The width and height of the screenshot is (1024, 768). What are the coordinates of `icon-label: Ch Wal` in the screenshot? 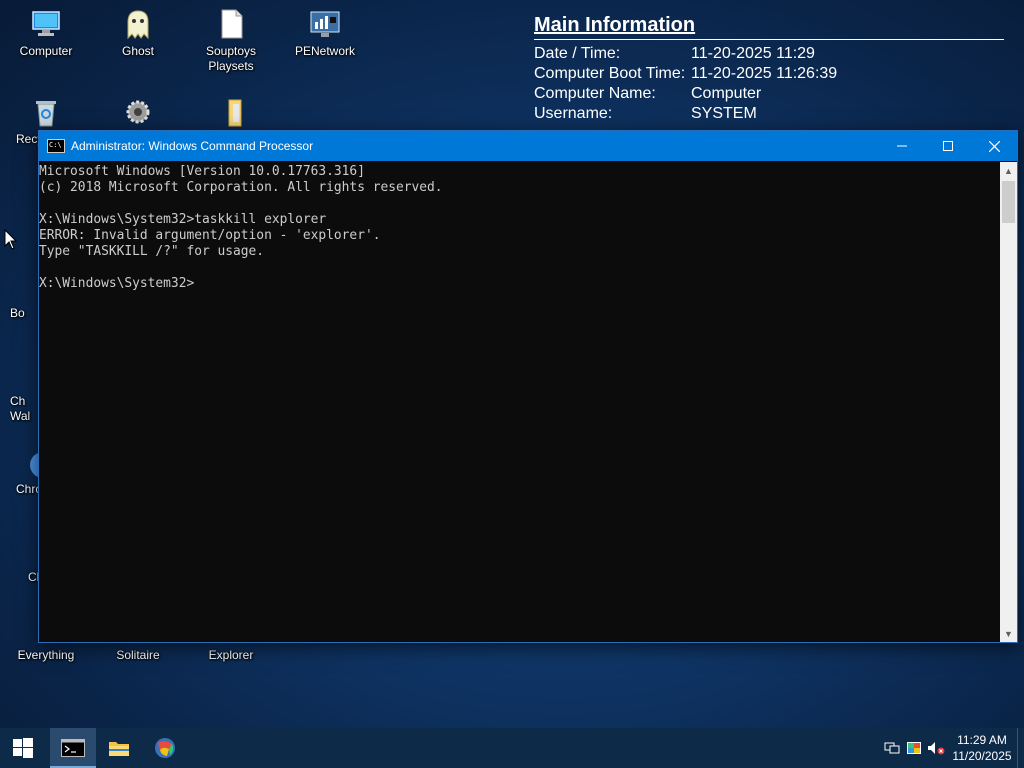 It's located at (20, 408).